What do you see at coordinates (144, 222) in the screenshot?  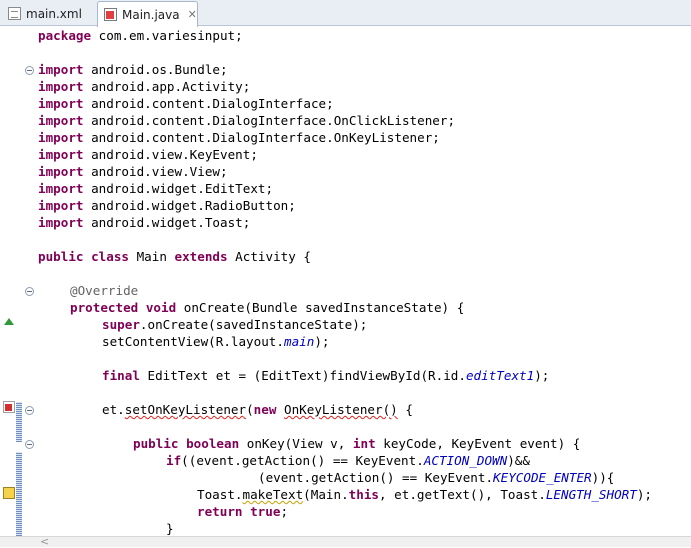 I see `code-line: import android.widget.Toast;` at bounding box center [144, 222].